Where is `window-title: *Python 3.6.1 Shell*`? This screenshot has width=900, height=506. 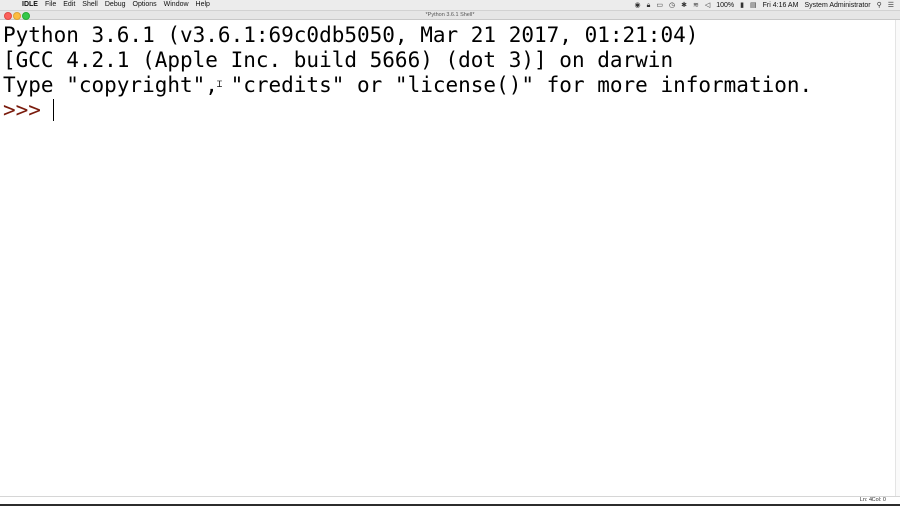
window-title: *Python 3.6.1 Shell* is located at coordinates (450, 15).